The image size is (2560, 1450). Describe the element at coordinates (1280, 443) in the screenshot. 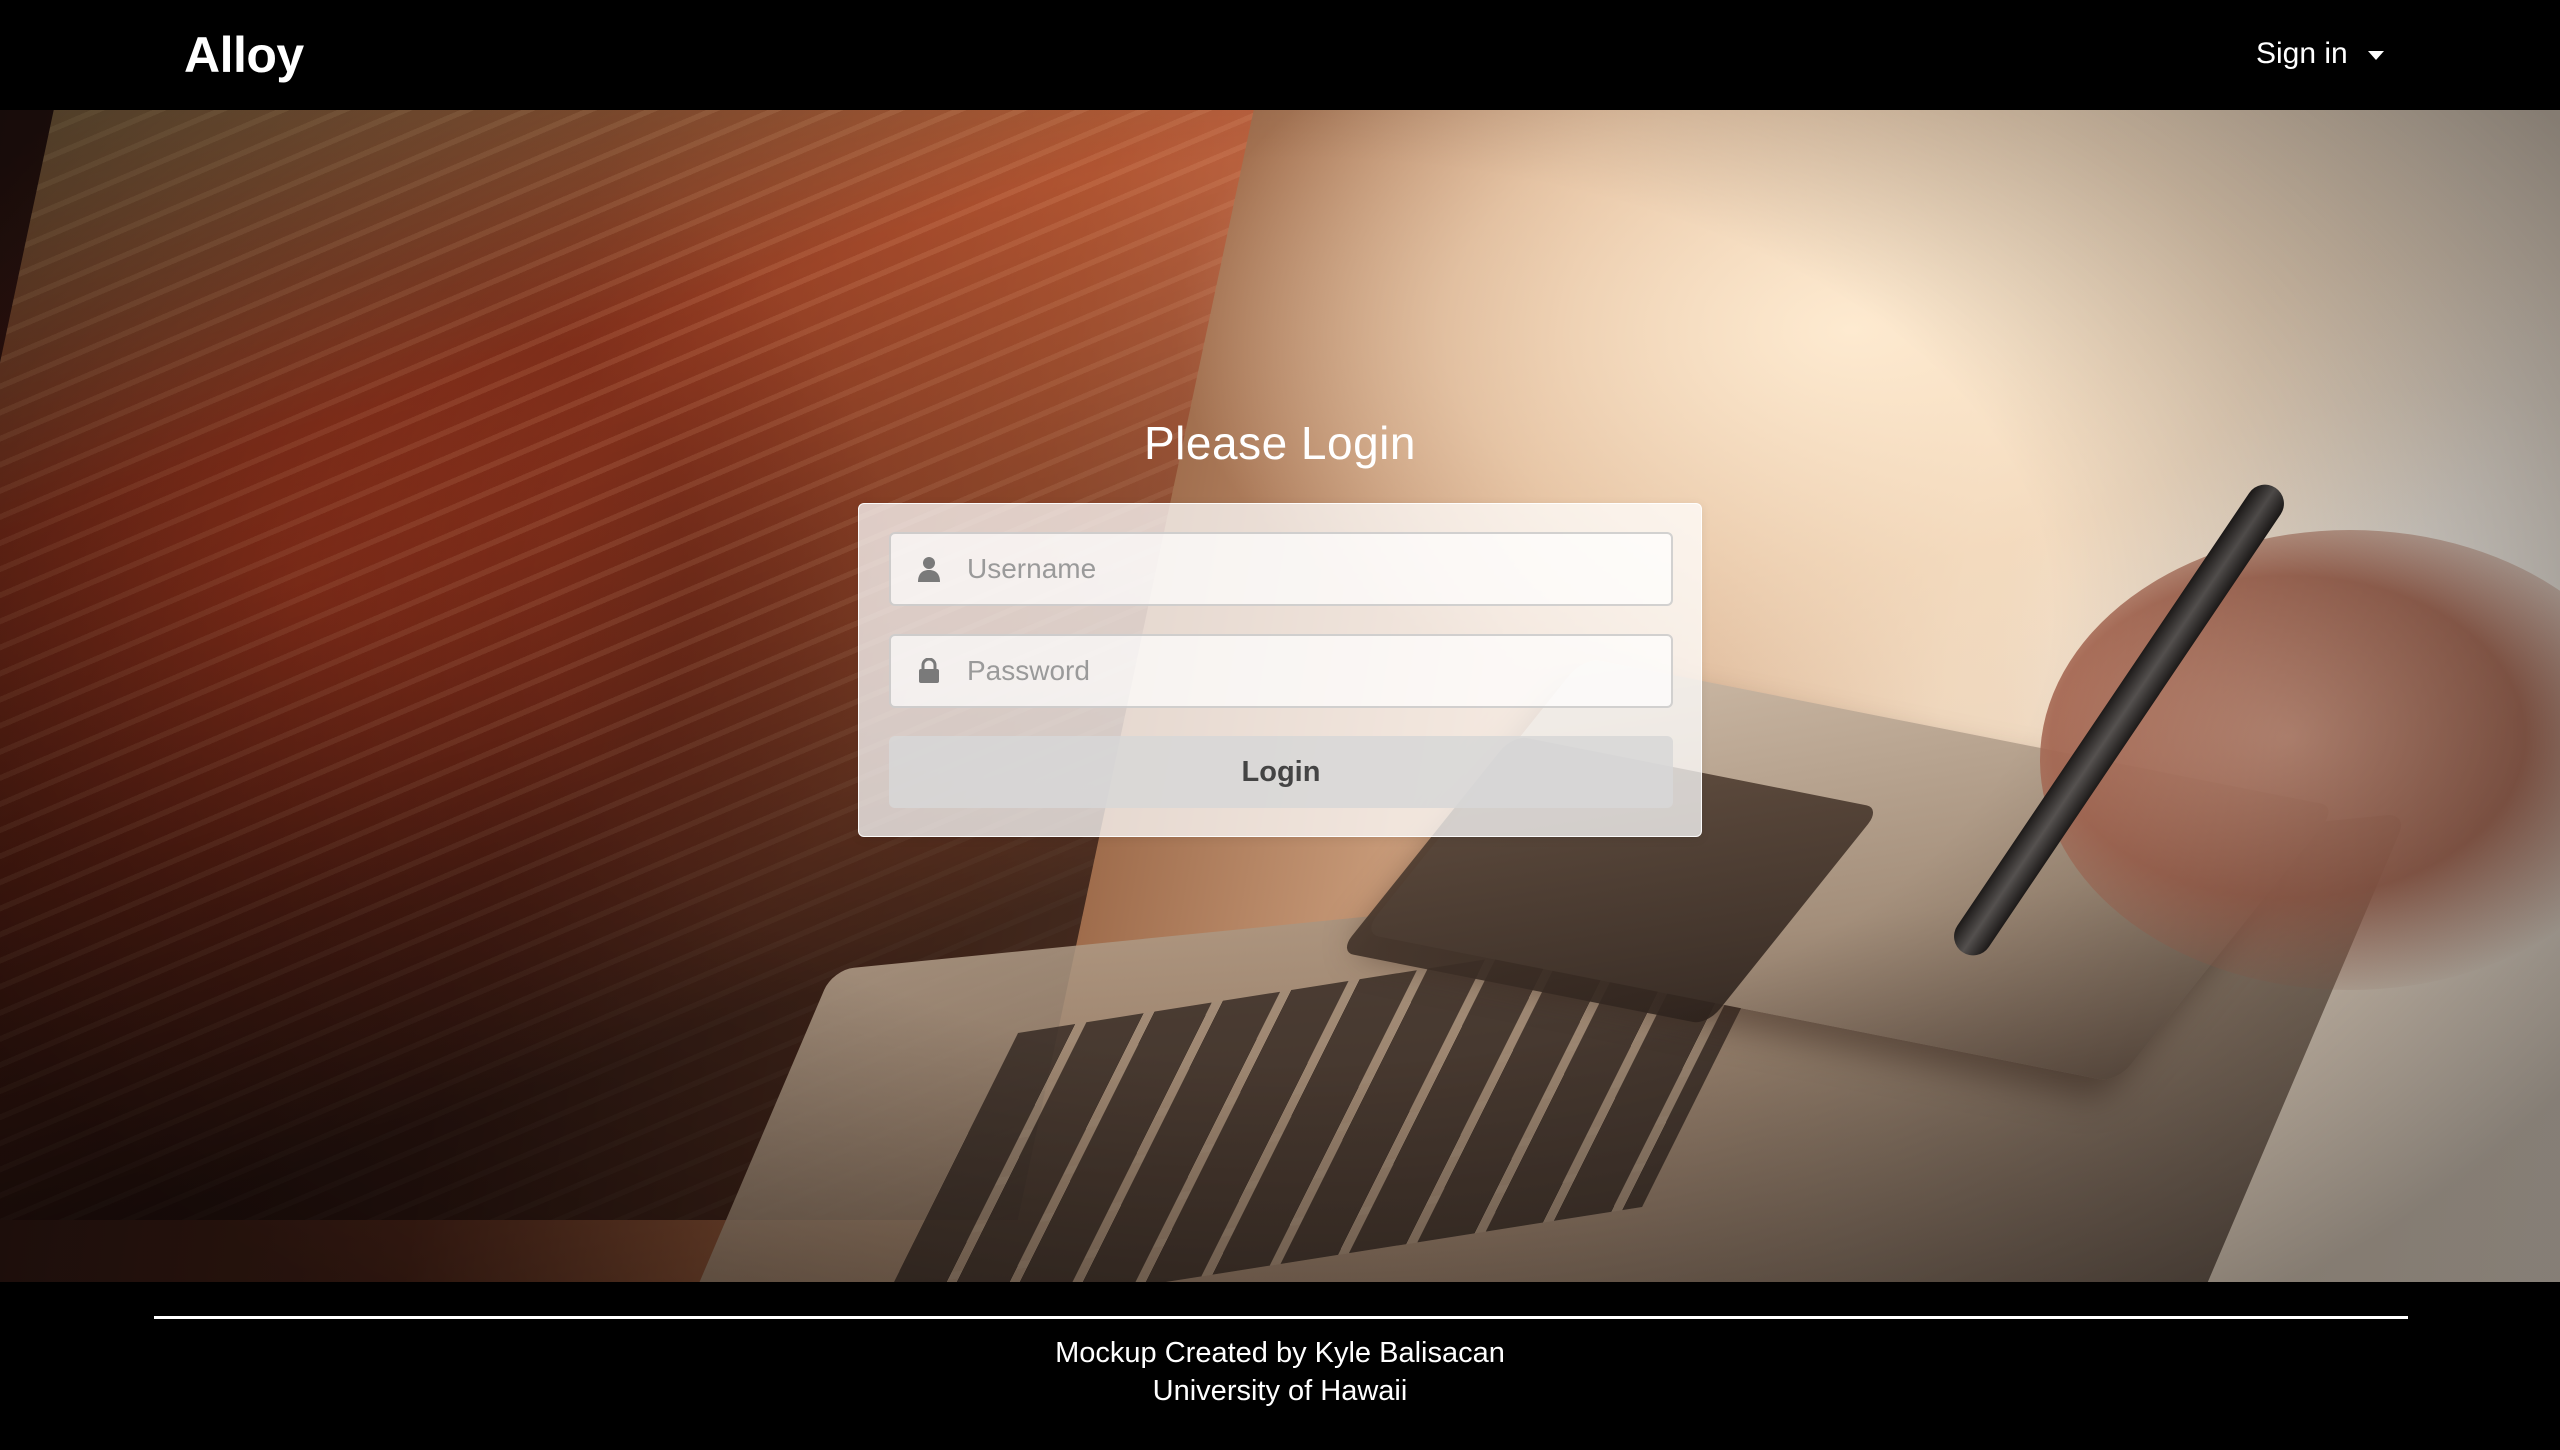

I see `login-title: Please Login` at that location.